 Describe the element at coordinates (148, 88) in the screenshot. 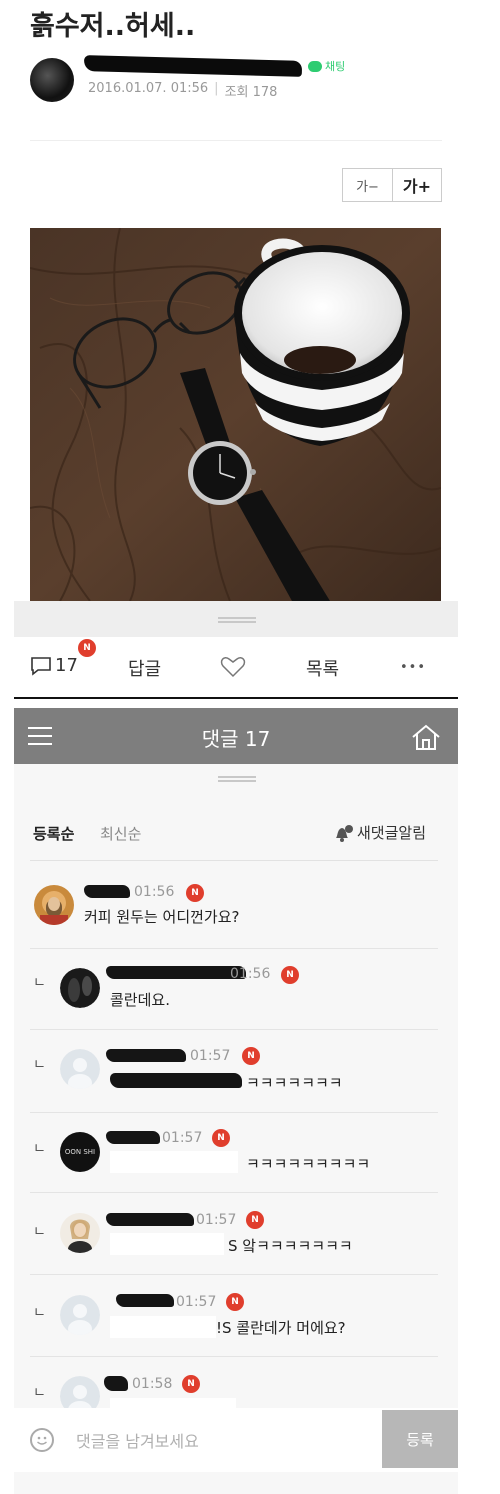

I see `post-date: 2016.01.07. 01:56` at that location.